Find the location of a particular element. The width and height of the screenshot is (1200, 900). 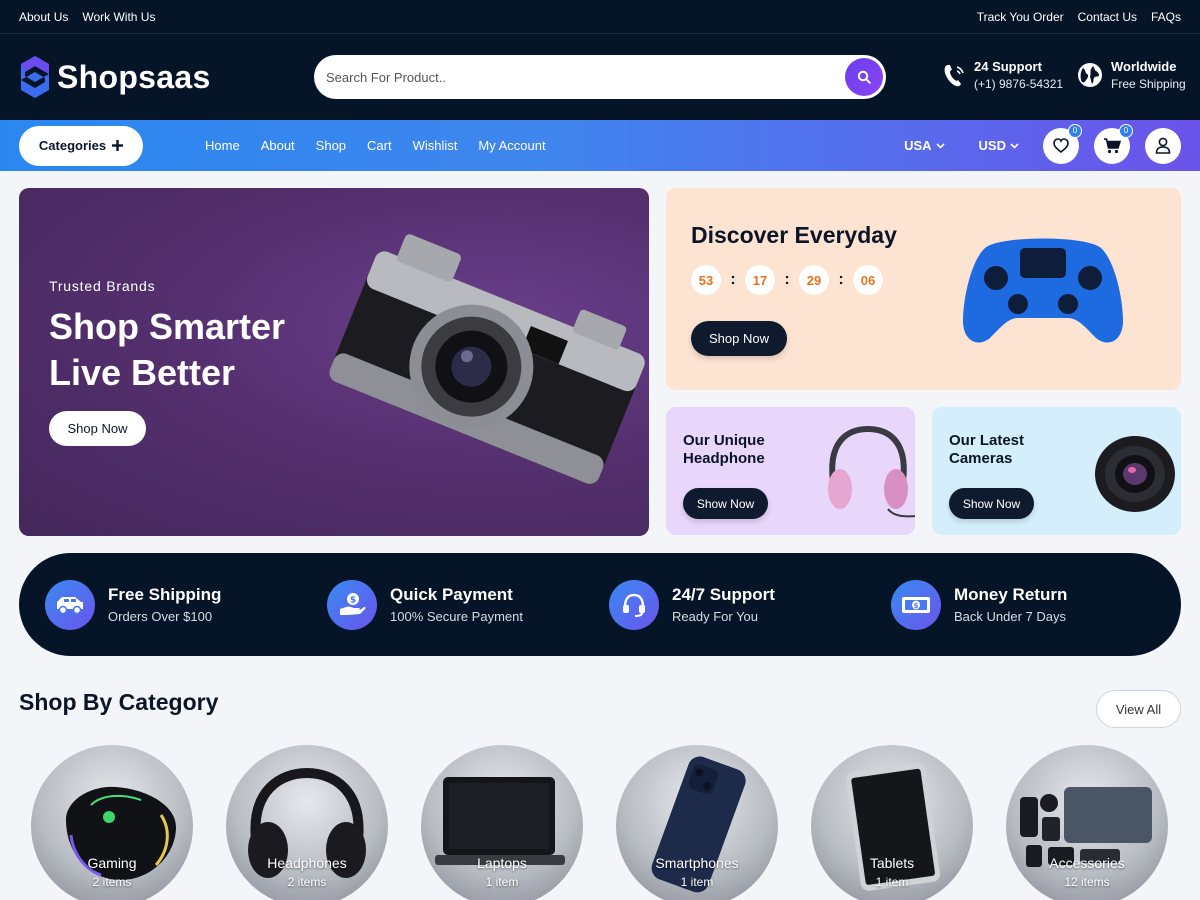

track-order-link: Track You Order is located at coordinates (1020, 17).